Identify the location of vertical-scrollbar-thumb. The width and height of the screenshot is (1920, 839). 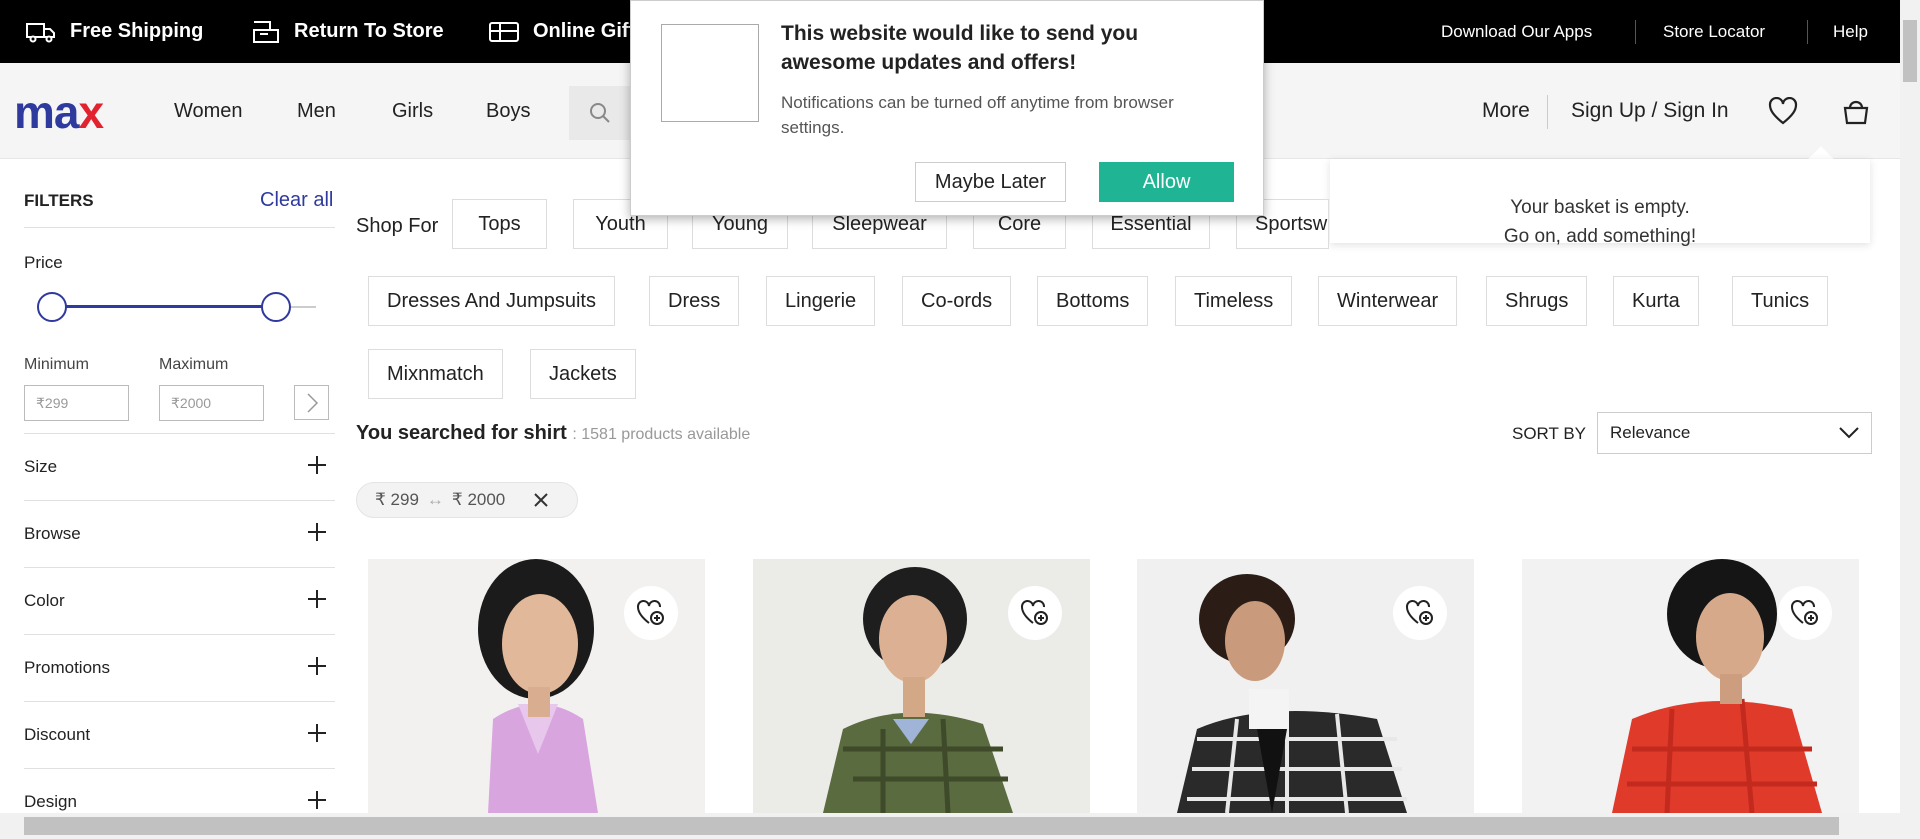
(1910, 51).